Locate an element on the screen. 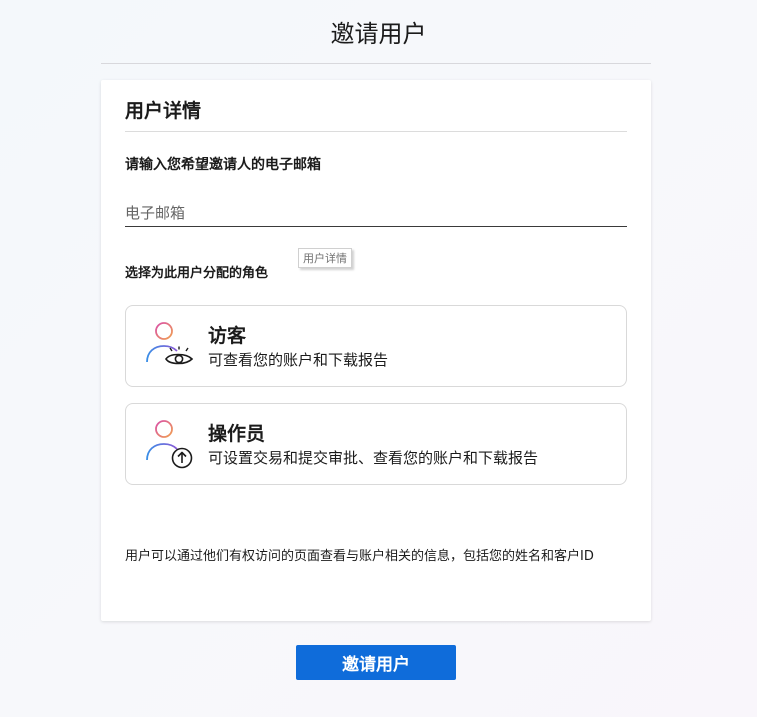 This screenshot has height=717, width=757. role-name: 操作员 is located at coordinates (237, 434).